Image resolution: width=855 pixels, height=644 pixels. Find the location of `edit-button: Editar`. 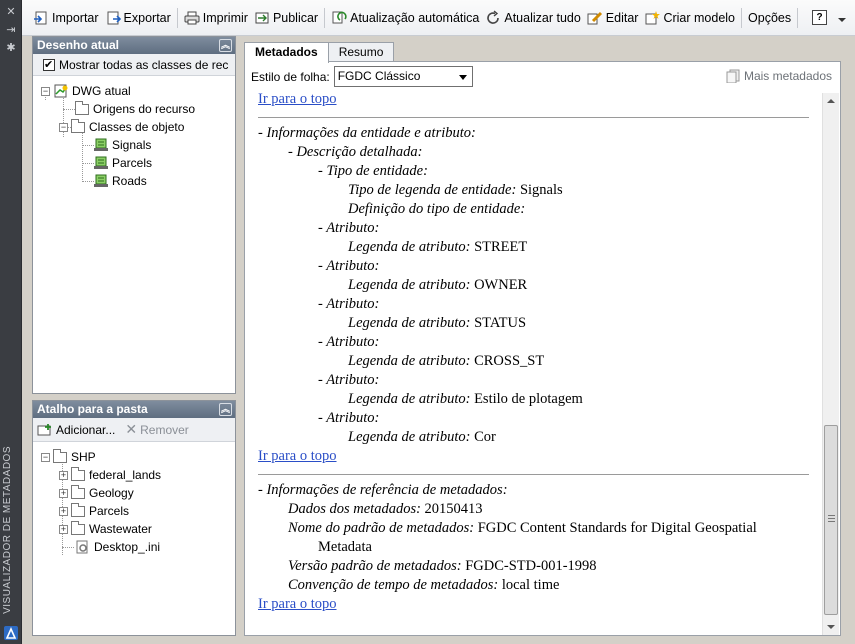

edit-button: Editar is located at coordinates (613, 18).